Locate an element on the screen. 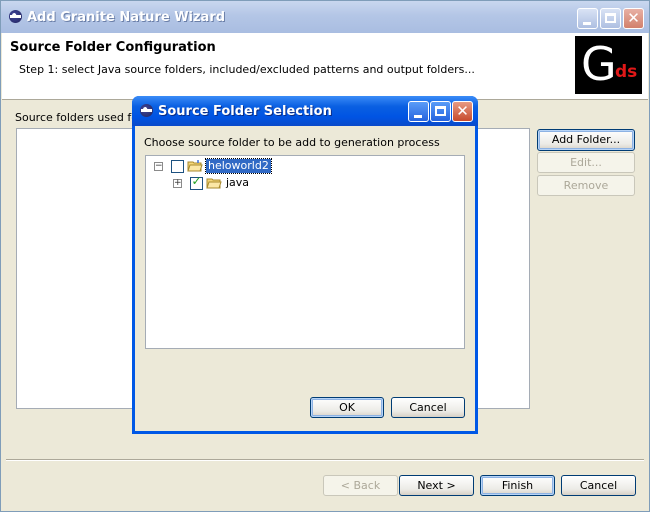 This screenshot has width=650, height=512. dialog-close-button: ✕ is located at coordinates (462, 111).